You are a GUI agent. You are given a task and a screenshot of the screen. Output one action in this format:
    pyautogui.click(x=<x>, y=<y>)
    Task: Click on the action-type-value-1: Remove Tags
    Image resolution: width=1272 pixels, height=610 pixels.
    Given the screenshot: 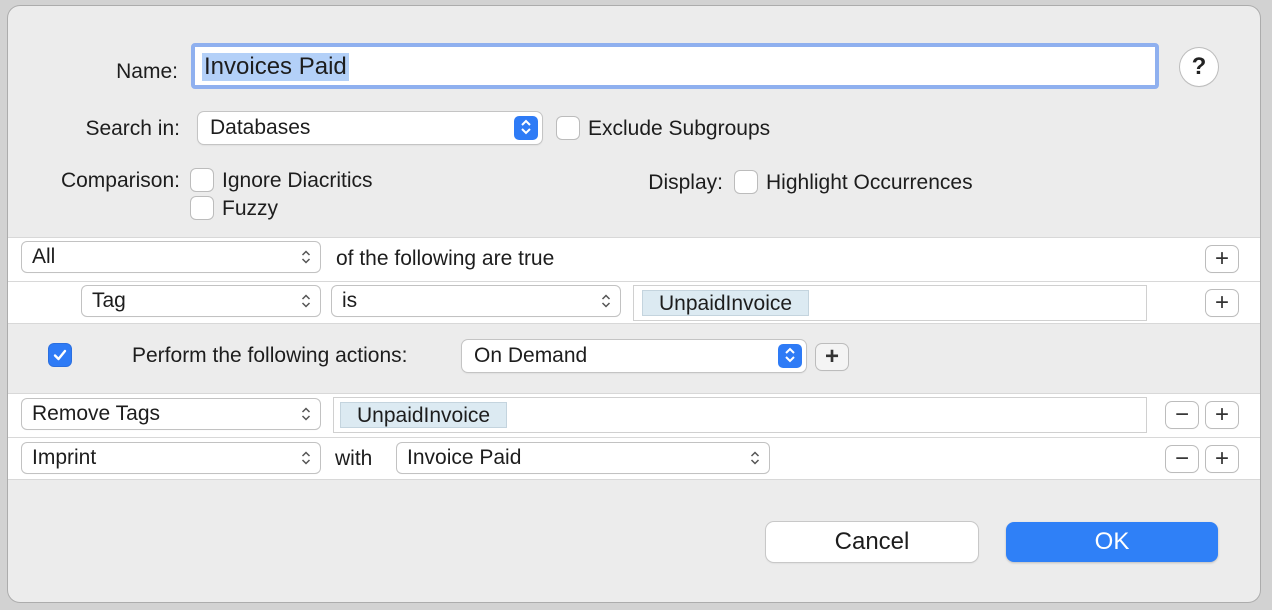 What is the action you would take?
    pyautogui.click(x=96, y=413)
    